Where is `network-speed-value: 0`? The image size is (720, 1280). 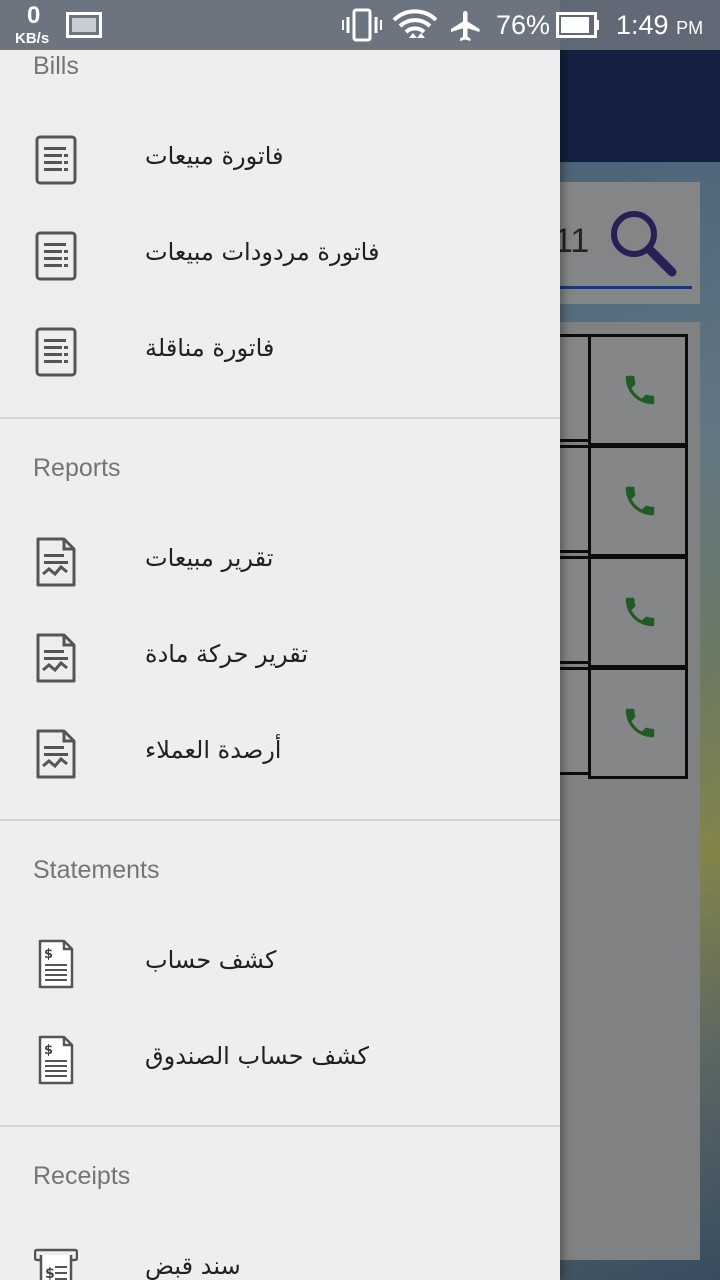
network-speed-value: 0 is located at coordinates (34, 15).